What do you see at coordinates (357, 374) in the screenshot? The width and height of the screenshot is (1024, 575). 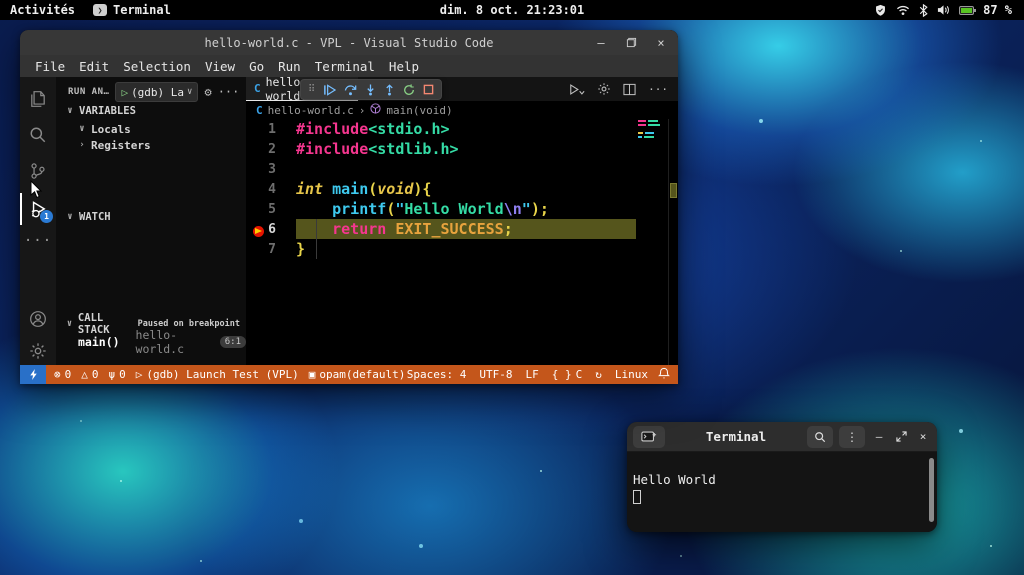 I see `status-opam: ▣ opam(default)` at bounding box center [357, 374].